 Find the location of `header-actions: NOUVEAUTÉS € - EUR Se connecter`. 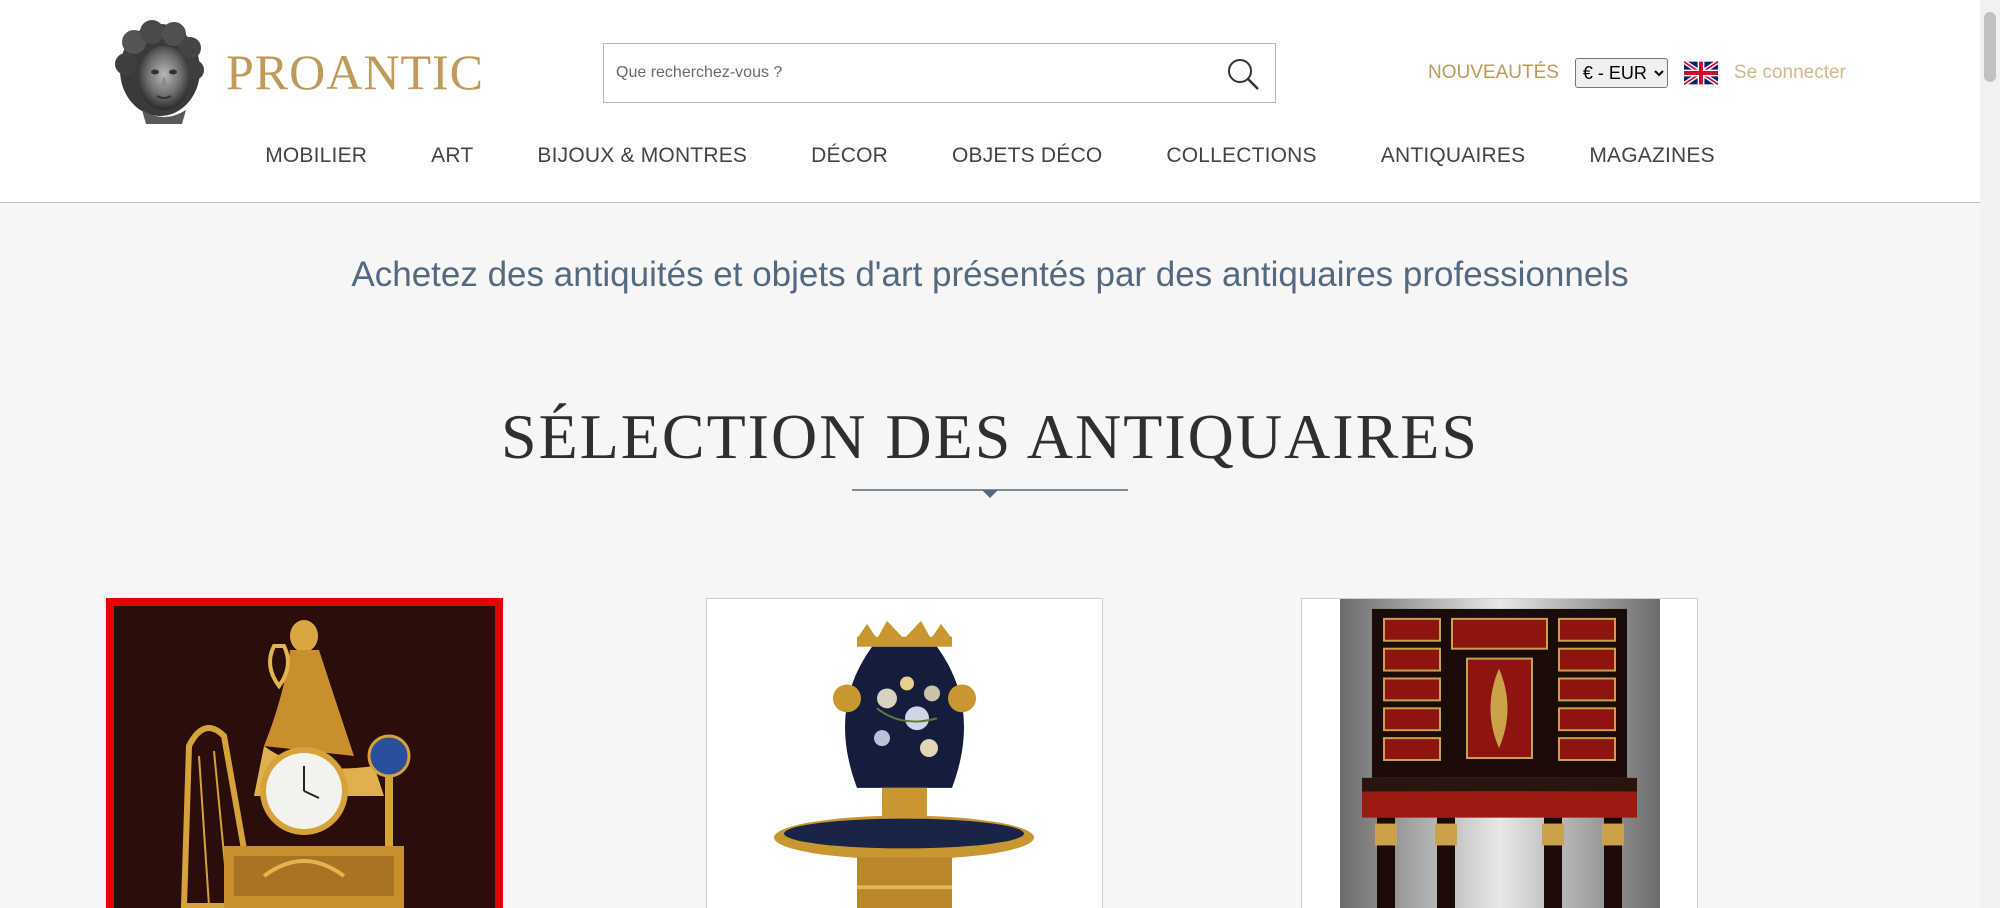

header-actions: NOUVEAUTÉS € - EUR Se connecter is located at coordinates (1637, 73).